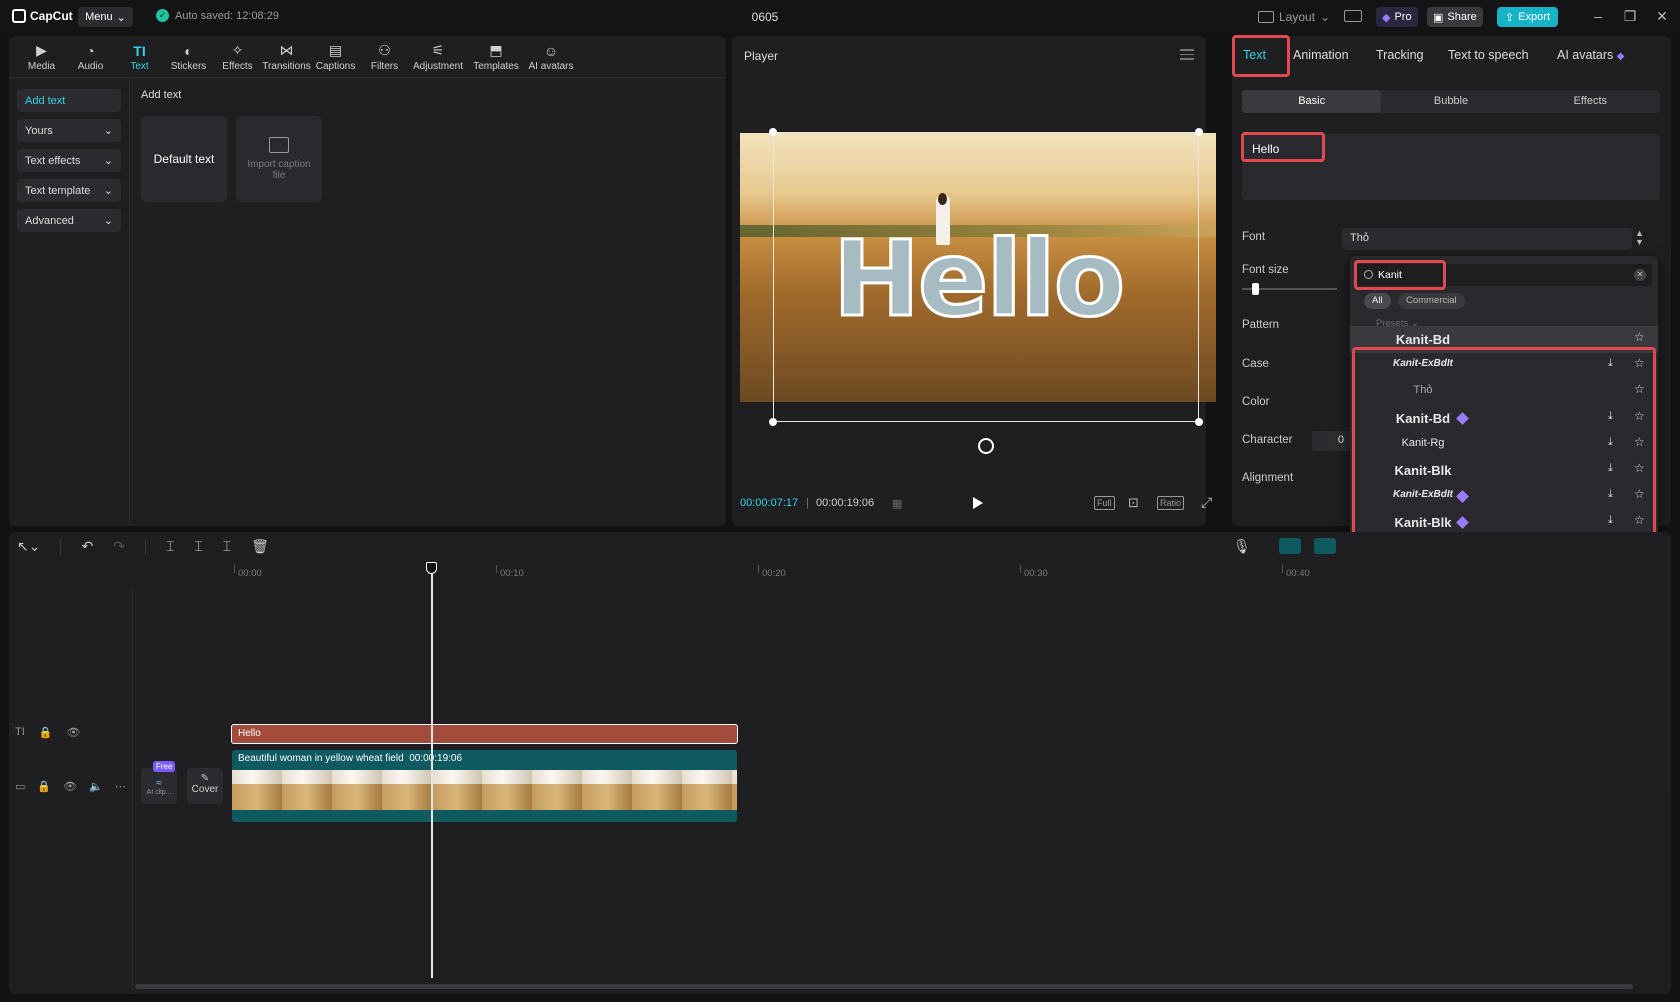  I want to click on ai-clip-icon: ≈, so click(159, 783).